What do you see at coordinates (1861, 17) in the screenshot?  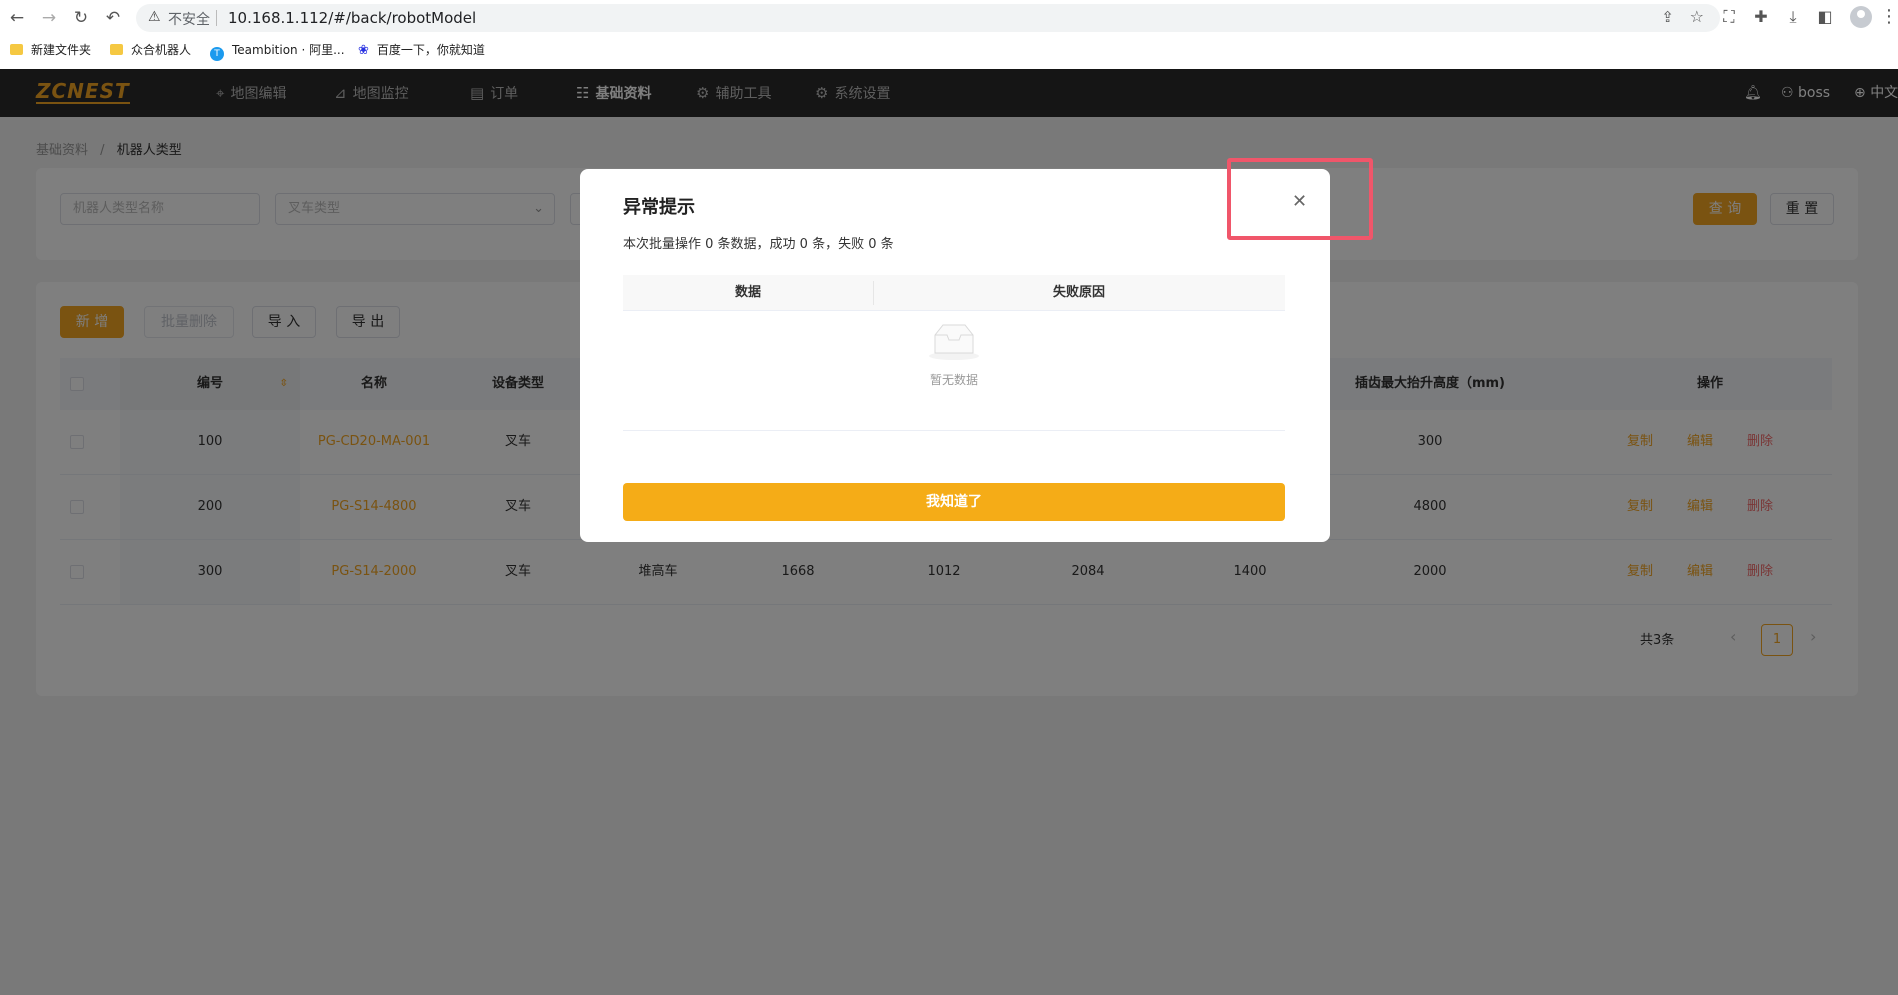 I see `profile-avatar` at bounding box center [1861, 17].